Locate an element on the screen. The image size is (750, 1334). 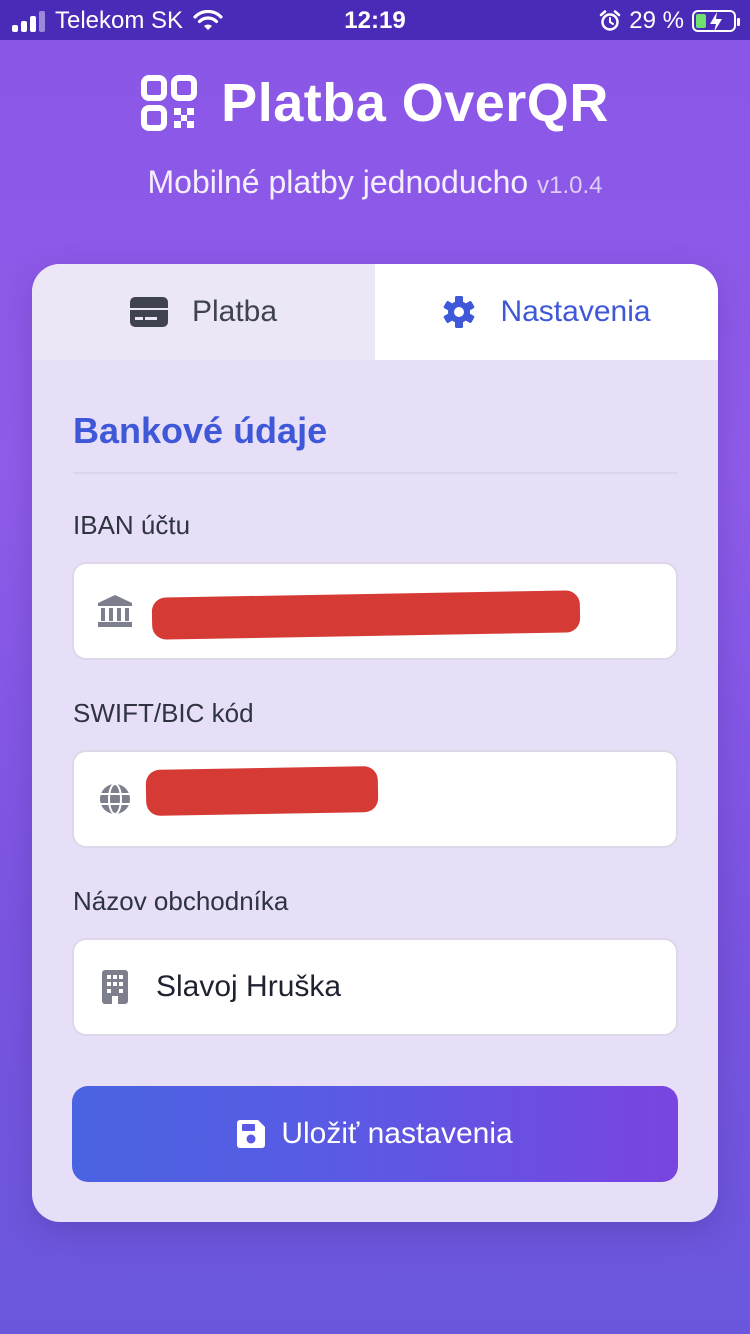
building-icon is located at coordinates (115, 987).